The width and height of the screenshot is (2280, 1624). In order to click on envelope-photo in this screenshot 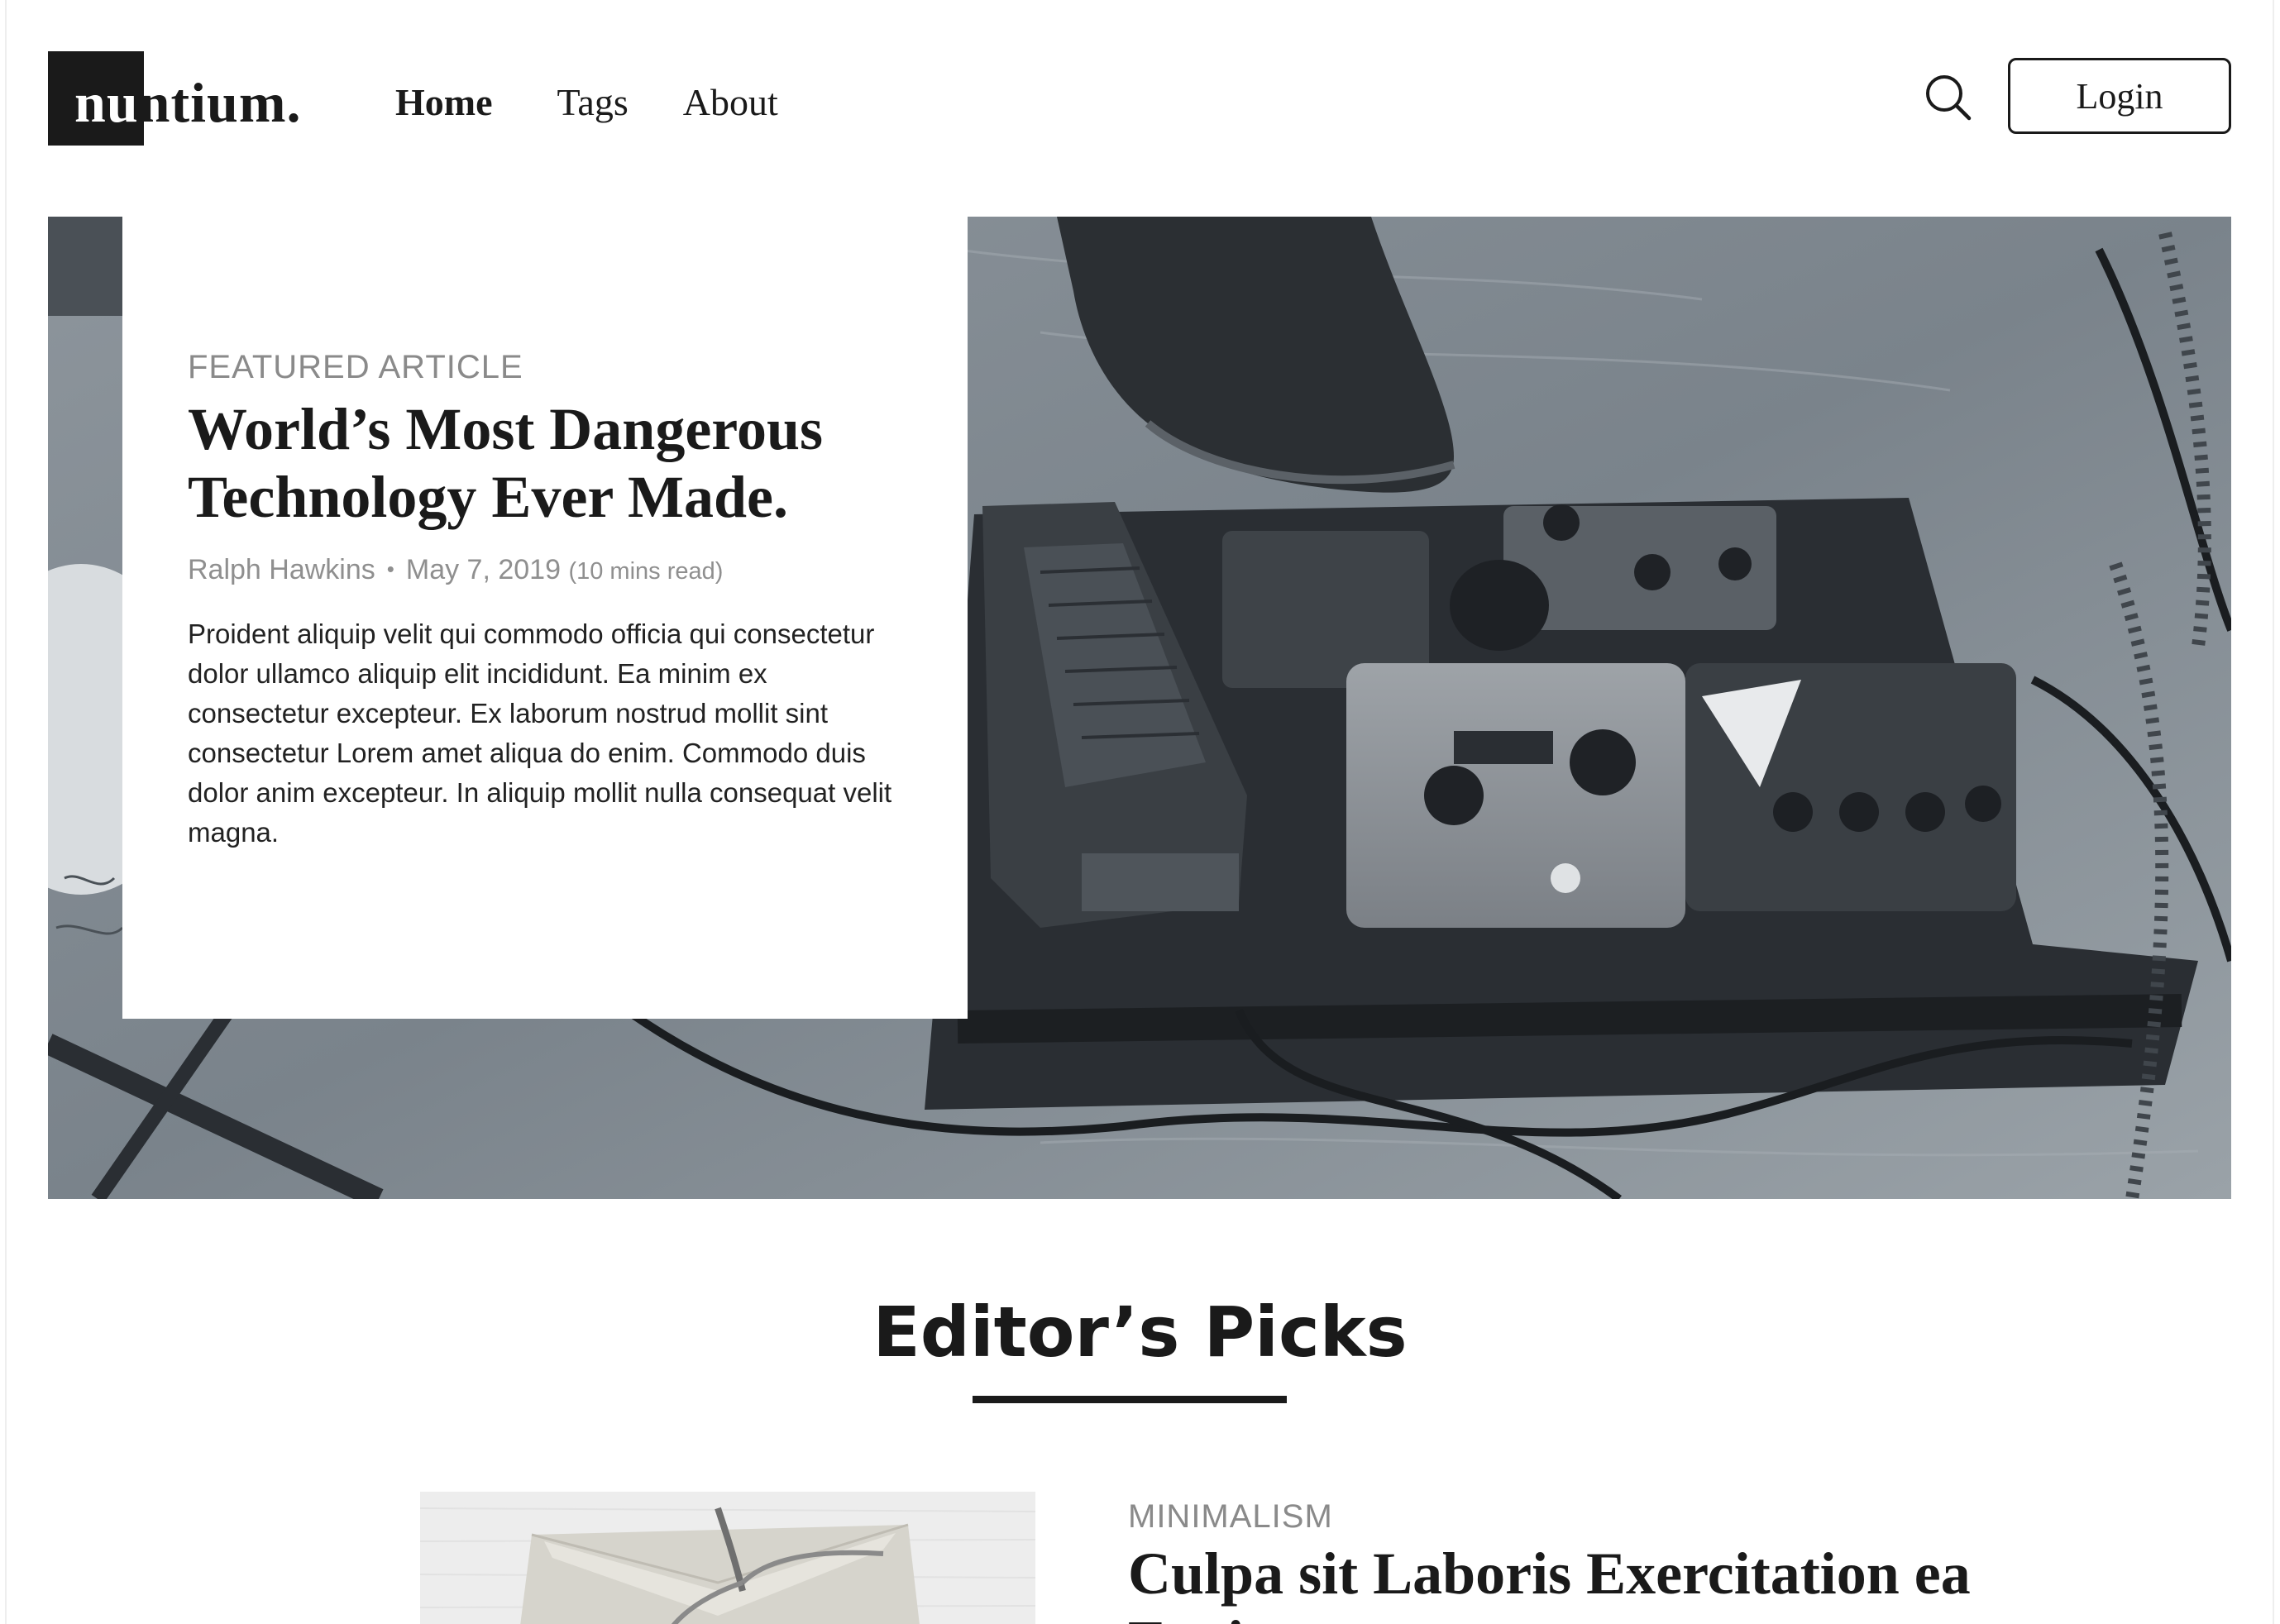, I will do `click(727, 1558)`.